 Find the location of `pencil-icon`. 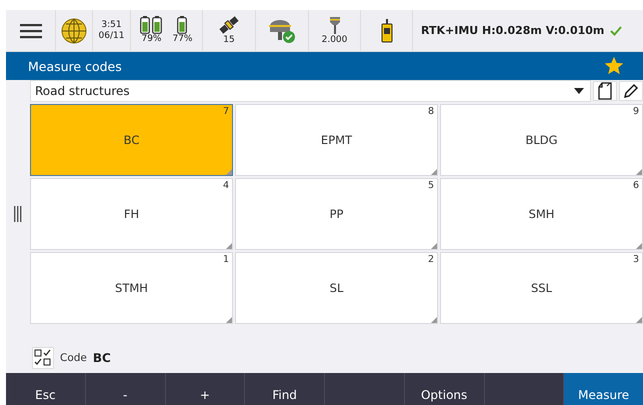

pencil-icon is located at coordinates (631, 91).